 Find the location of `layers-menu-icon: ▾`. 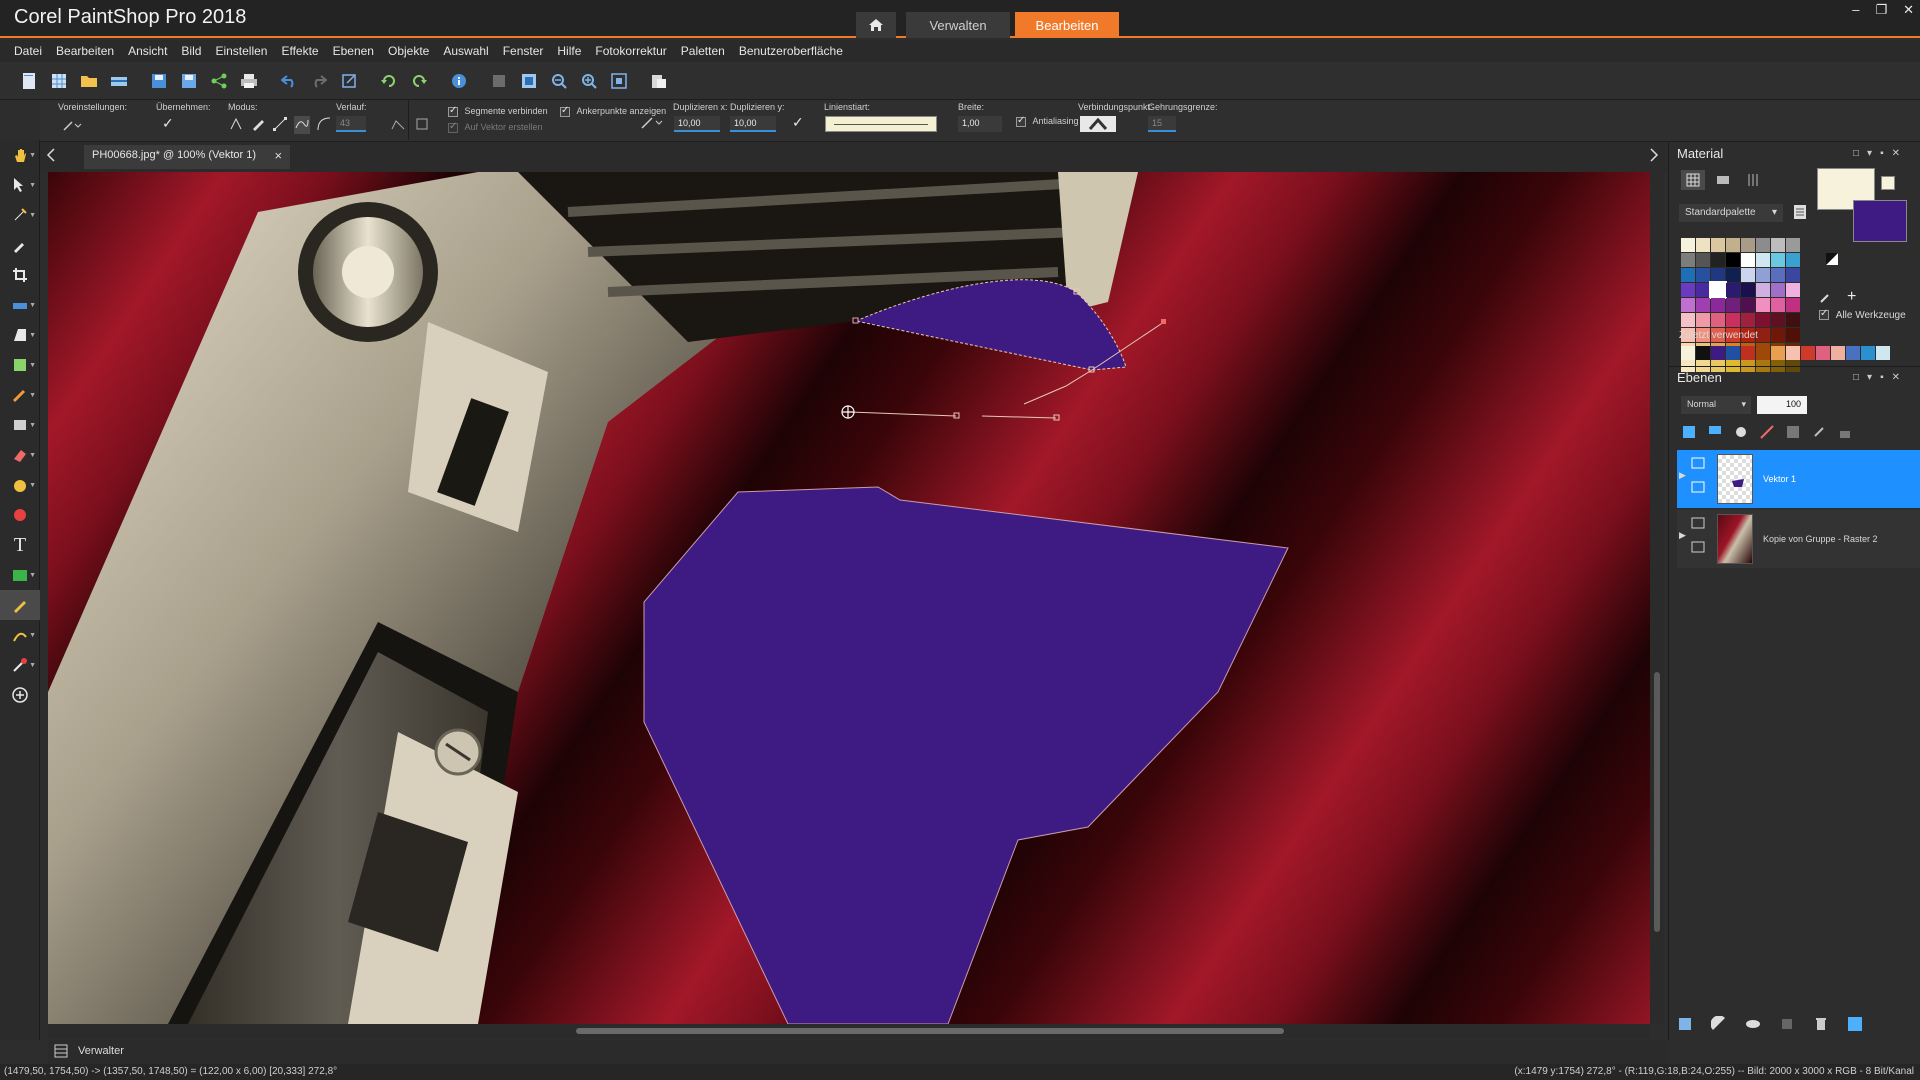

layers-menu-icon: ▾ is located at coordinates (1869, 377).